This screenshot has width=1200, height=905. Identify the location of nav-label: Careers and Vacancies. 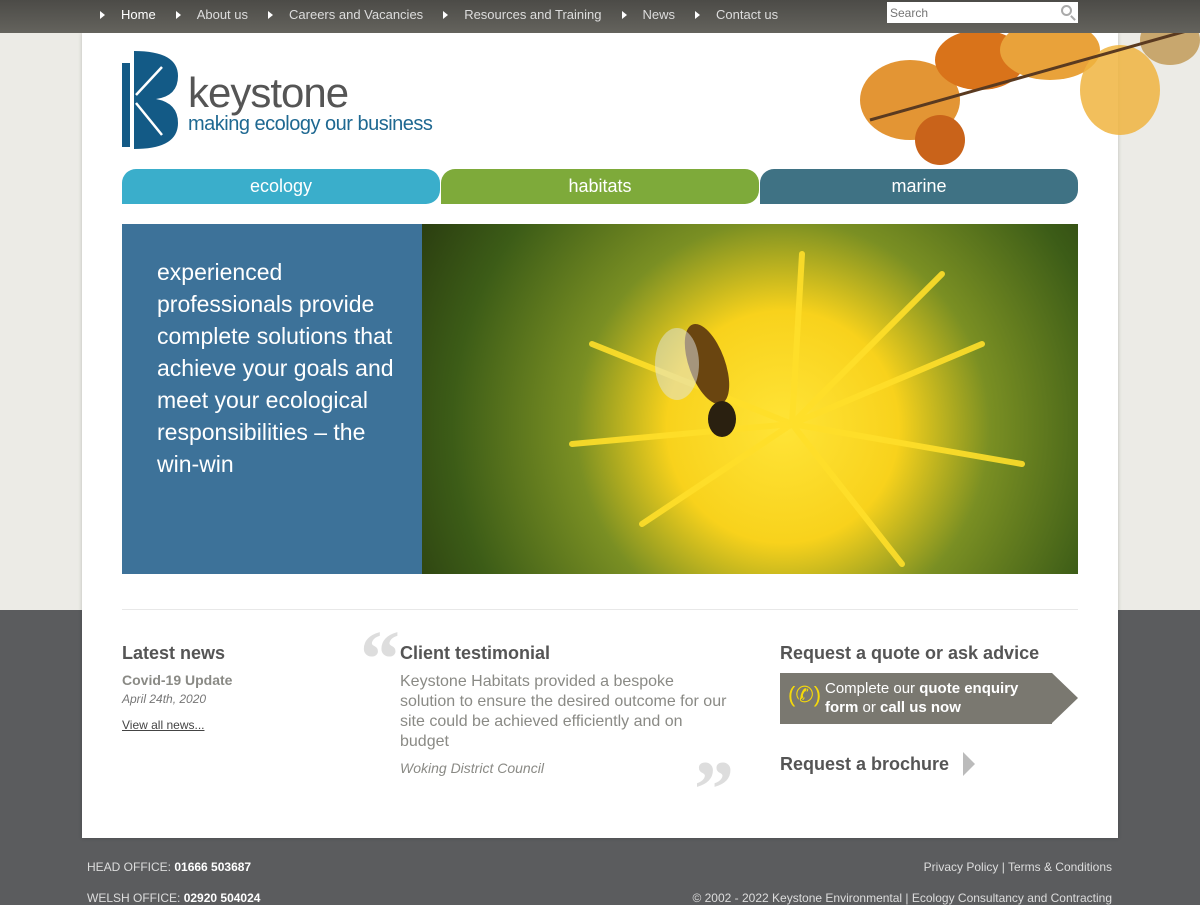
(356, 14).